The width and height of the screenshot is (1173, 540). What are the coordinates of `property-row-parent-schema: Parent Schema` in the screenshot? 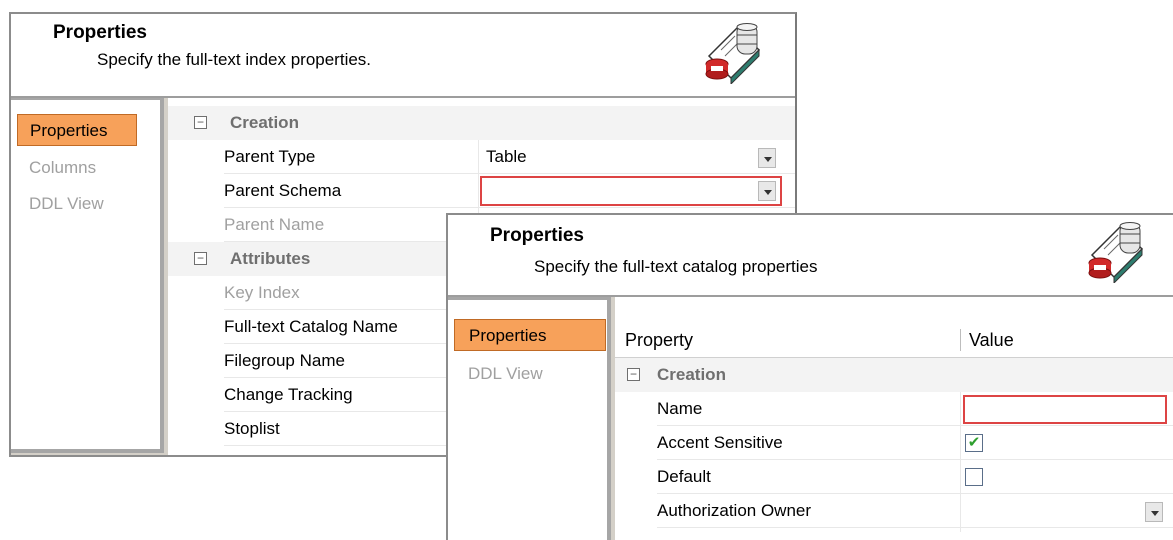 It's located at (481, 191).